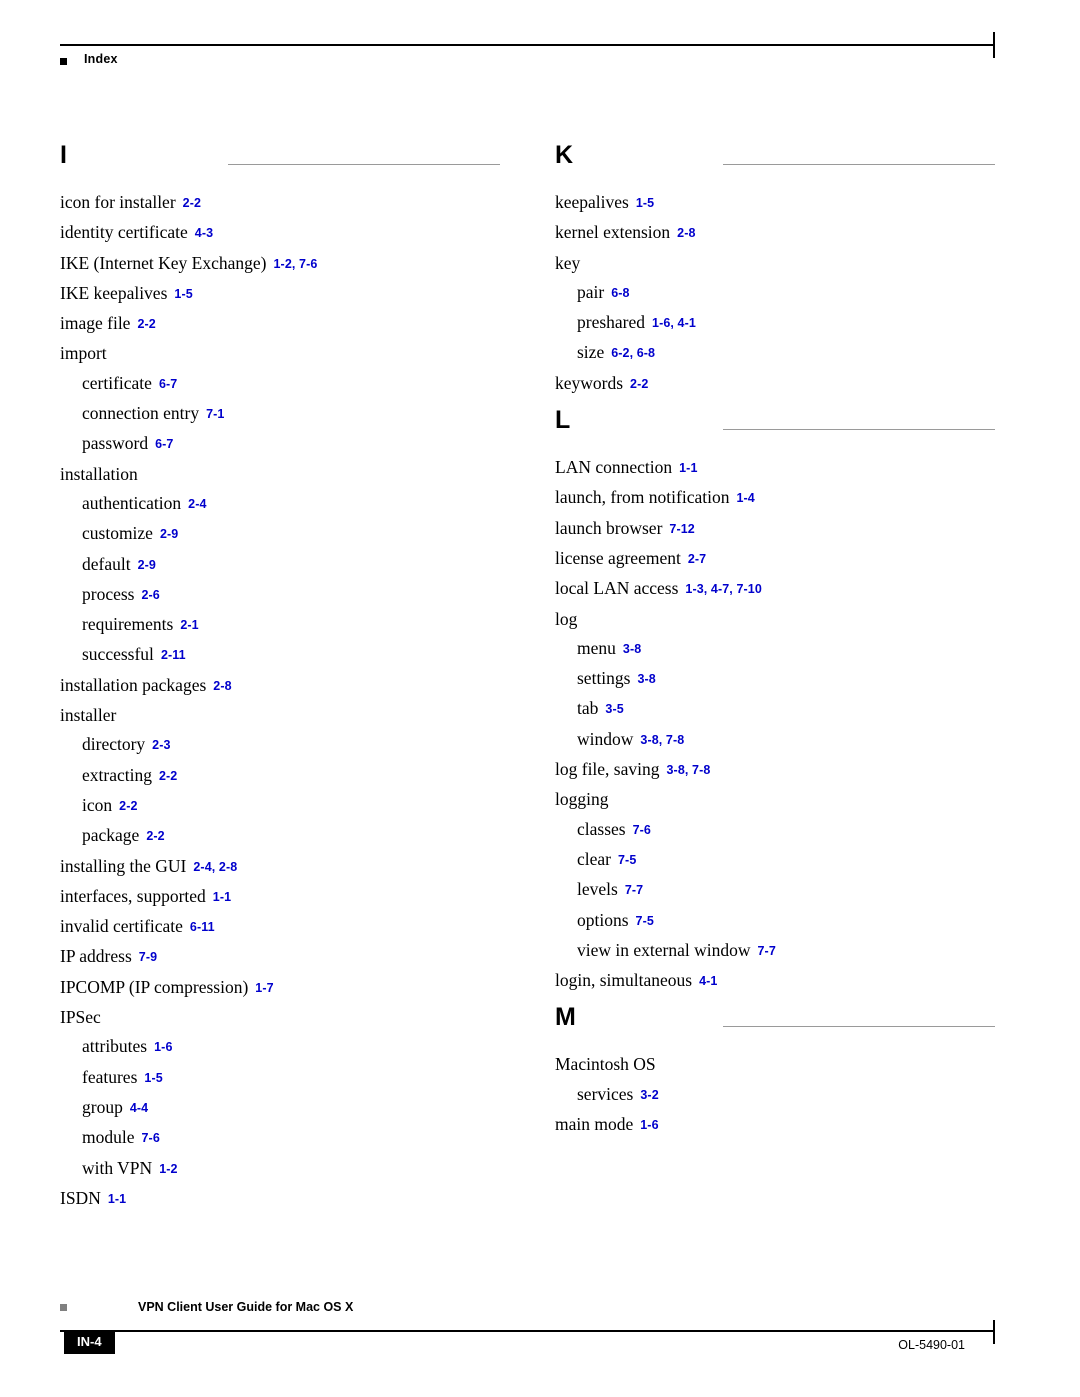 This screenshot has height=1397, width=1080. What do you see at coordinates (620, 293) in the screenshot?
I see `index-page-reference-link: 6-8` at bounding box center [620, 293].